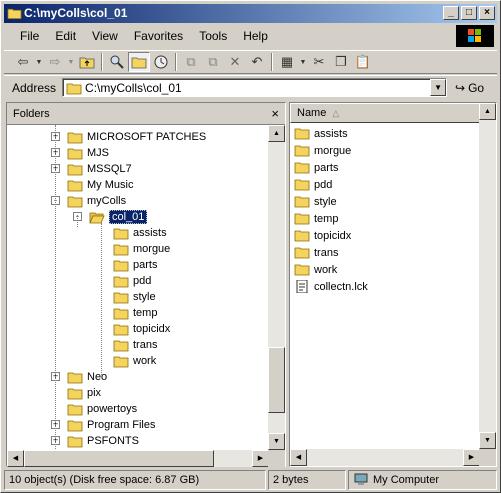 The height and width of the screenshot is (493, 501). I want to click on back-dropdown-icon: ▼, so click(39, 62).